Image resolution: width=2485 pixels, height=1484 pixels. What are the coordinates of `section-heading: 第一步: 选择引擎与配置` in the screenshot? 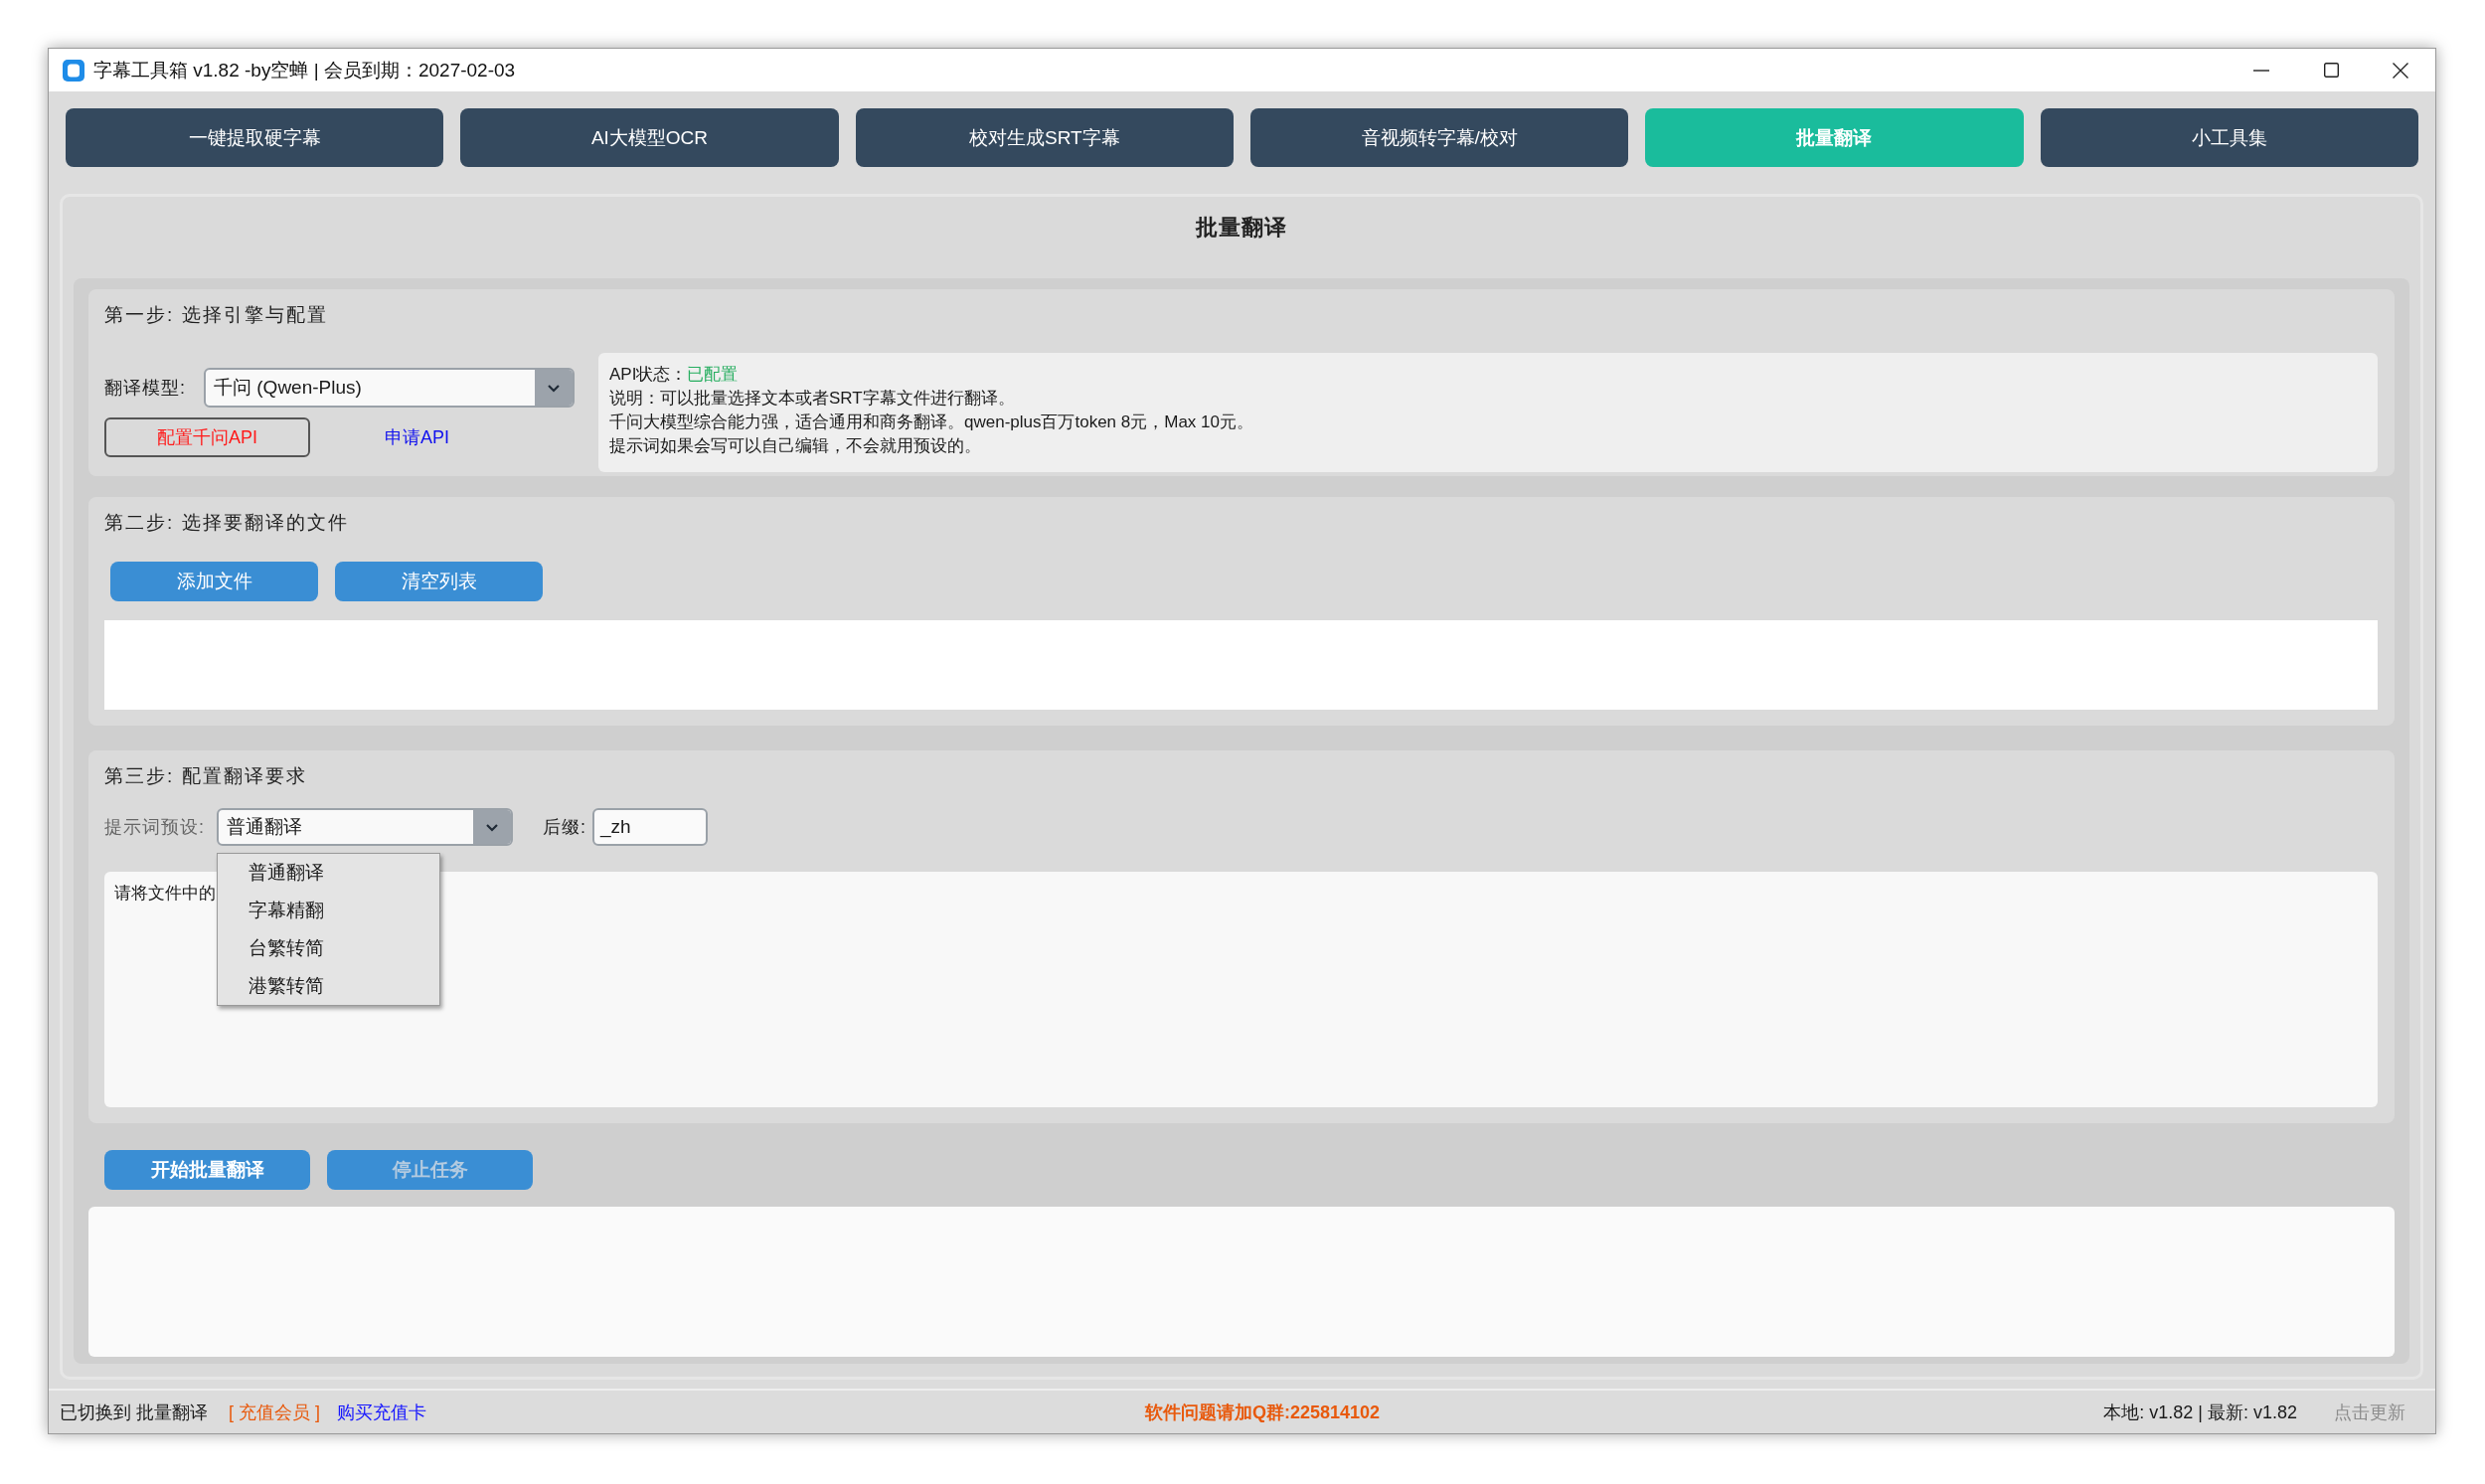 It's located at (216, 315).